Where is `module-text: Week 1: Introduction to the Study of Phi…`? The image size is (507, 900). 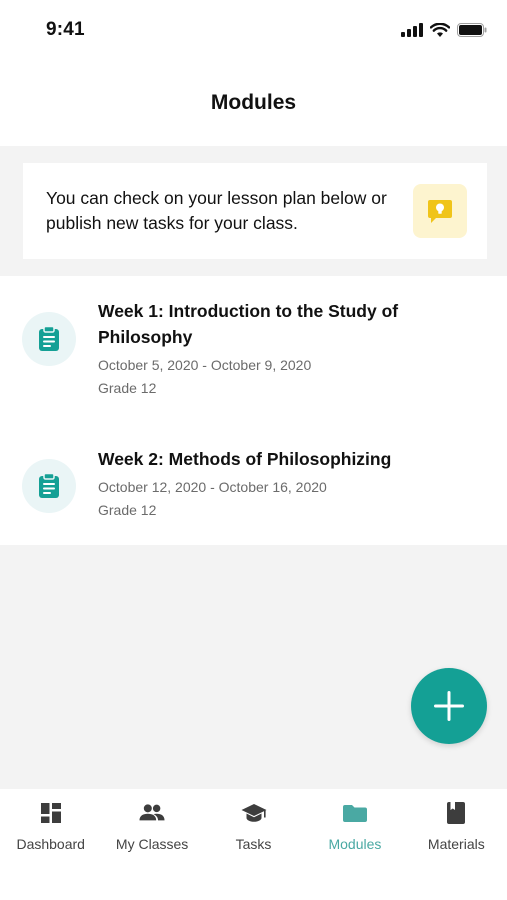 module-text: Week 1: Introduction to the Study of Phi… is located at coordinates (293, 347).